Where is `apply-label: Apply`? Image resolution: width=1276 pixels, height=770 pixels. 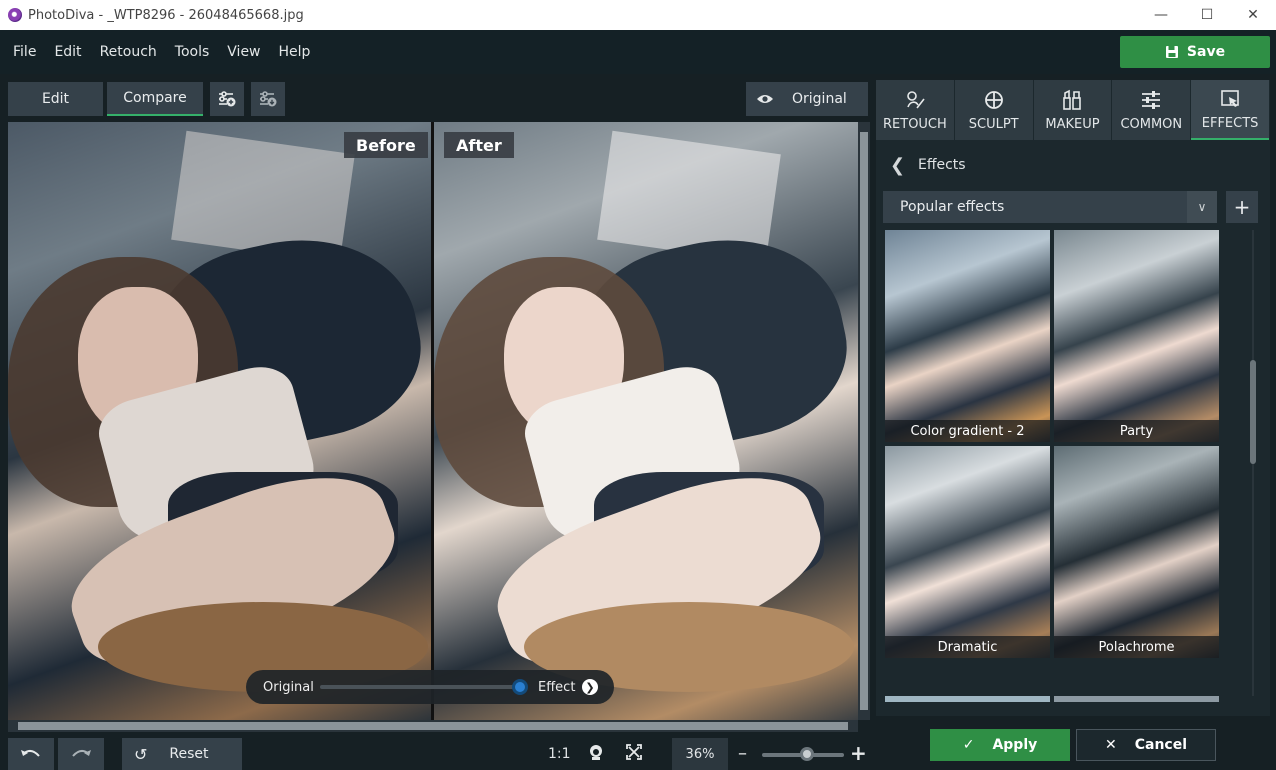 apply-label: Apply is located at coordinates (1015, 745).